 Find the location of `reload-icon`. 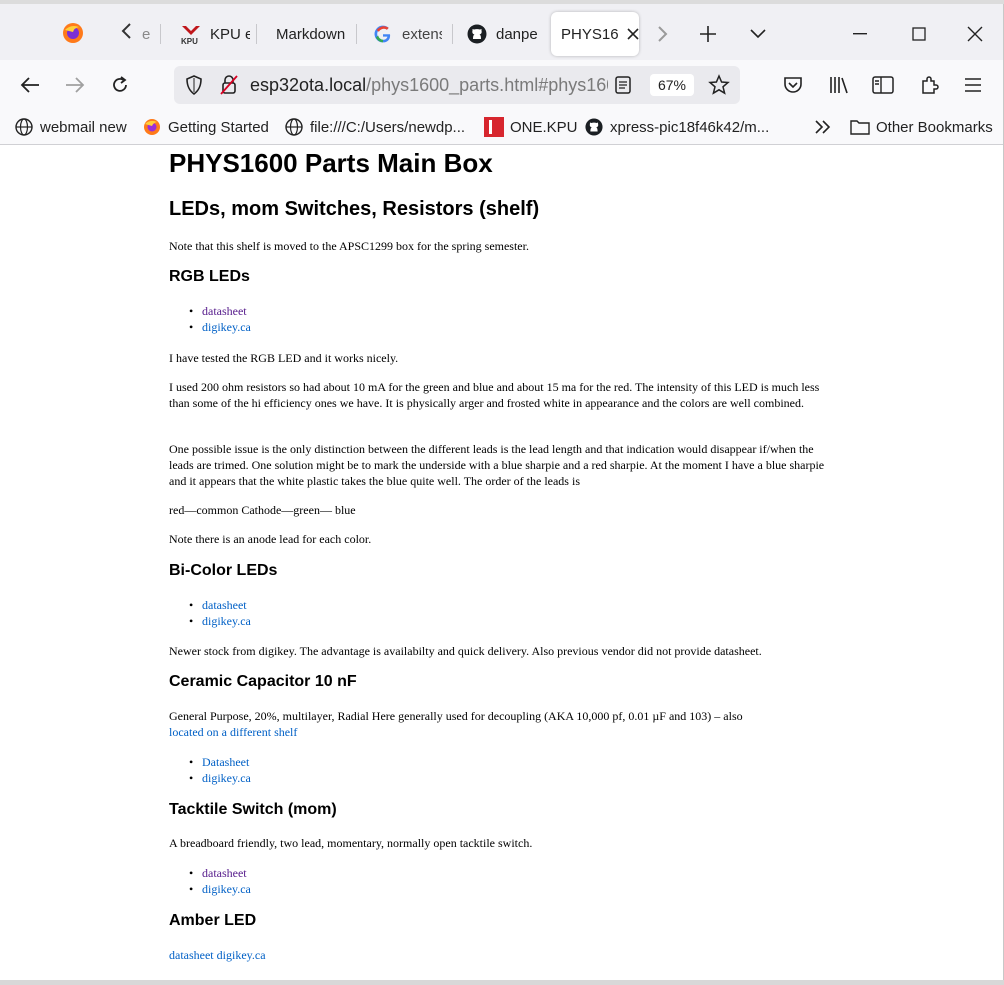

reload-icon is located at coordinates (120, 84).